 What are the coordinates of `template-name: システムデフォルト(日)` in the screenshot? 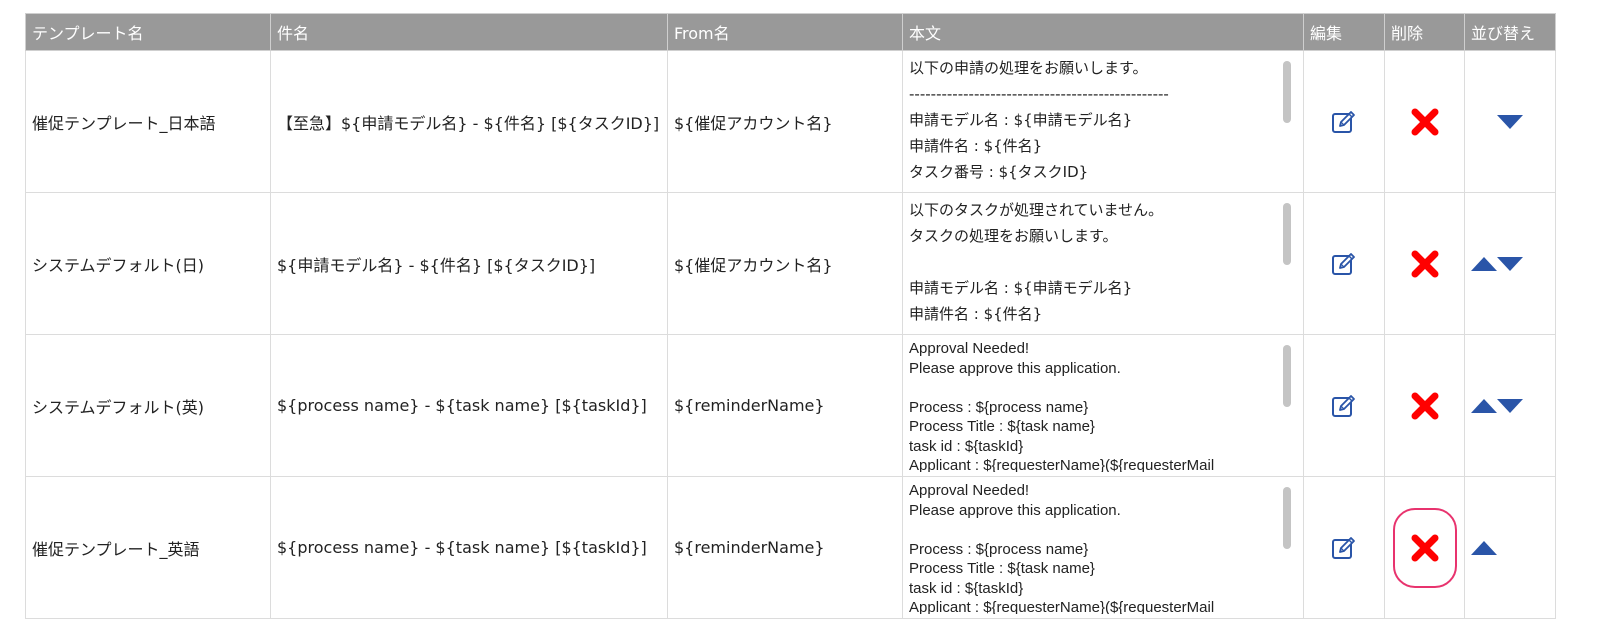 It's located at (118, 265).